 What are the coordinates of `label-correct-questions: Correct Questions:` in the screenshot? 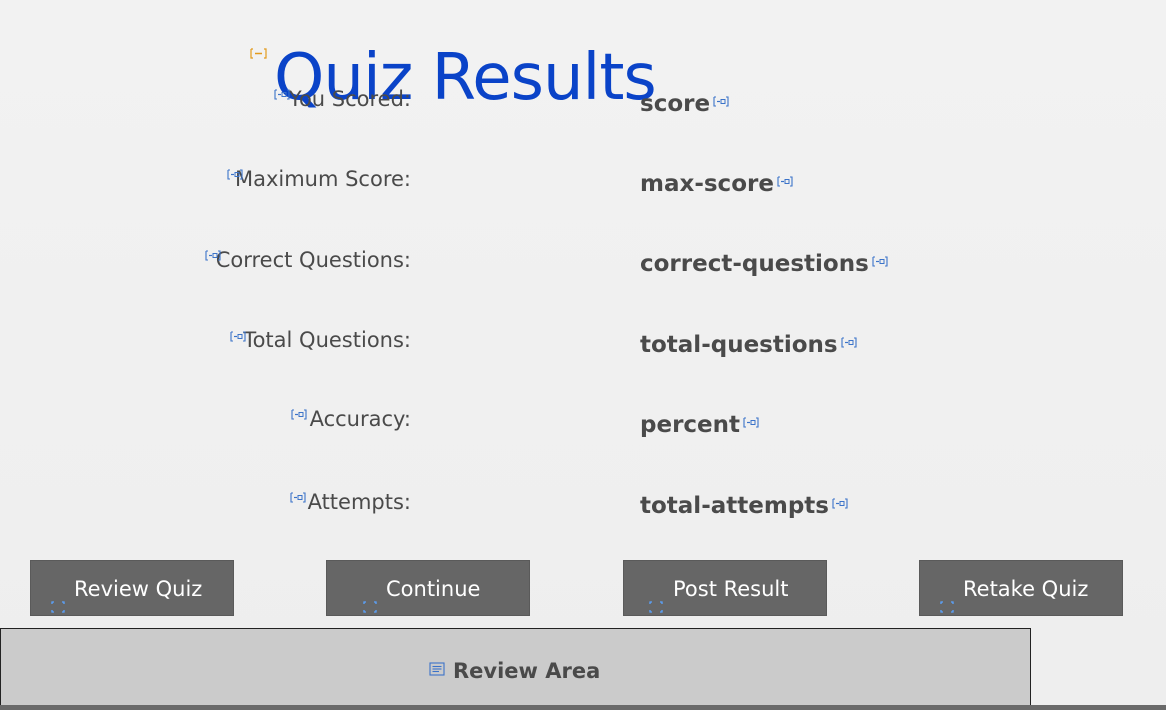 It's located at (313, 260).